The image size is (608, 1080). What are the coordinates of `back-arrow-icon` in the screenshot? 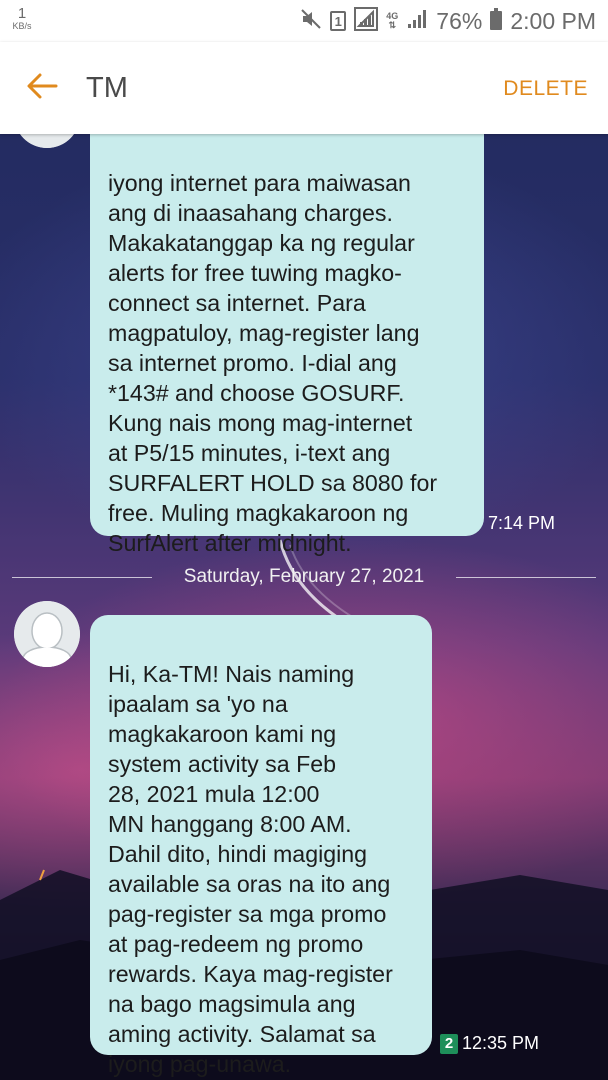 It's located at (42, 86).